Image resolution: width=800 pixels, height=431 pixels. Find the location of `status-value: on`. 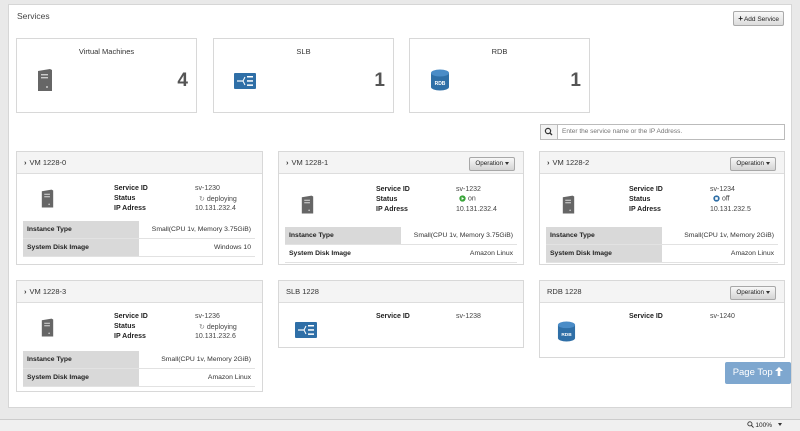

status-value: on is located at coordinates (467, 198).